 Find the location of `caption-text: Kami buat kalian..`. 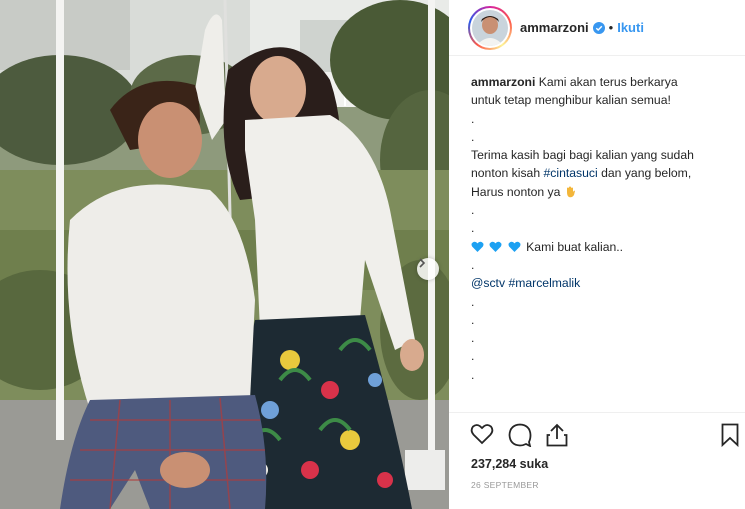

caption-text: Kami buat kalian.. is located at coordinates (575, 246).